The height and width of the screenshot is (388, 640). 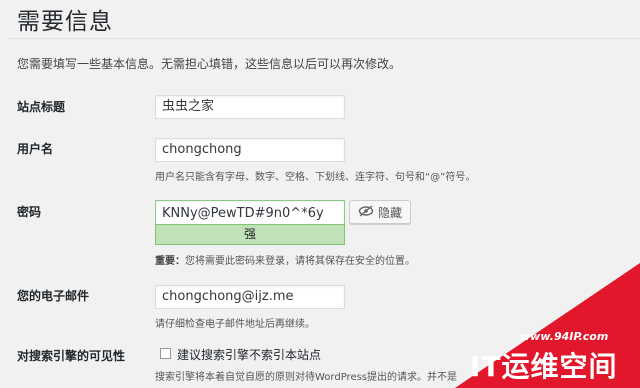 I want to click on password-input: KNNy@PewTD#9n0^*6y, so click(x=250, y=212).